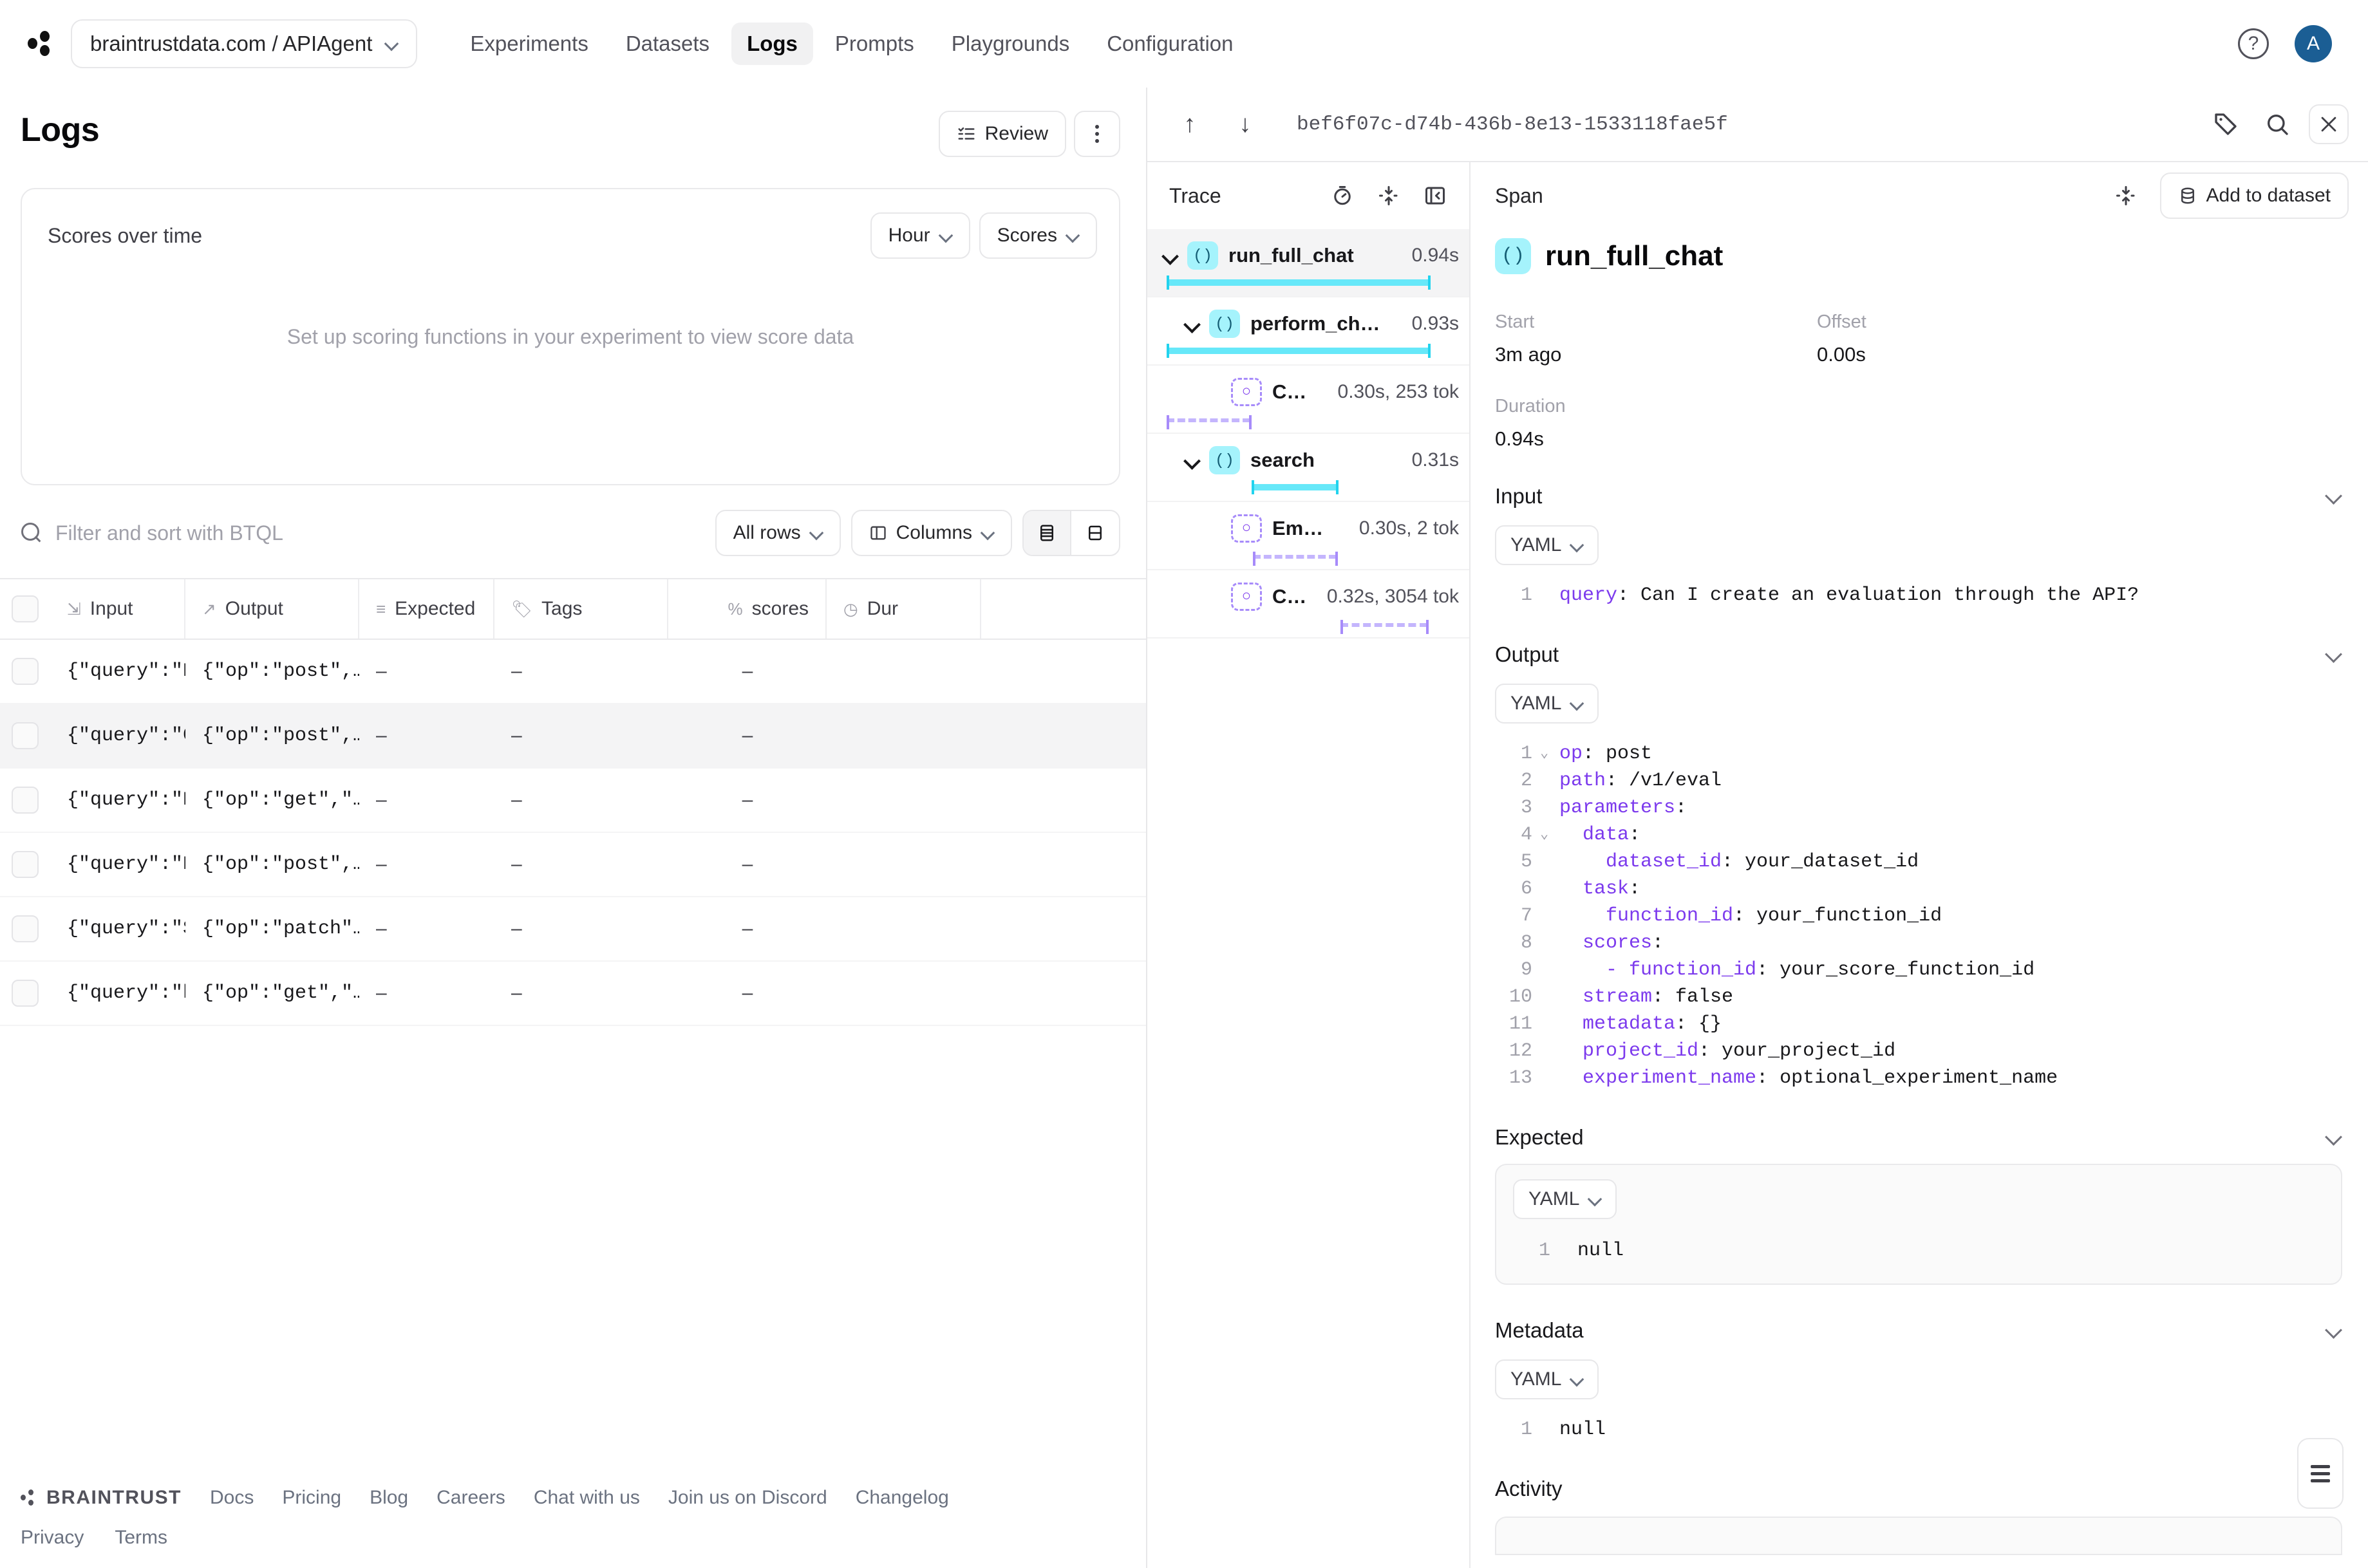  I want to click on table-rows-icon, so click(1047, 533).